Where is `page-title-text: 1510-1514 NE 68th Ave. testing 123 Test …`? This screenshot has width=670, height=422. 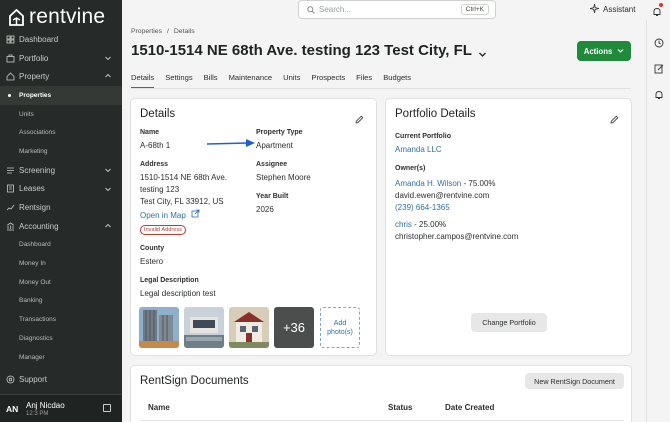
page-title-text: 1510-1514 NE 68th Ave. testing 123 Test … is located at coordinates (301, 50).